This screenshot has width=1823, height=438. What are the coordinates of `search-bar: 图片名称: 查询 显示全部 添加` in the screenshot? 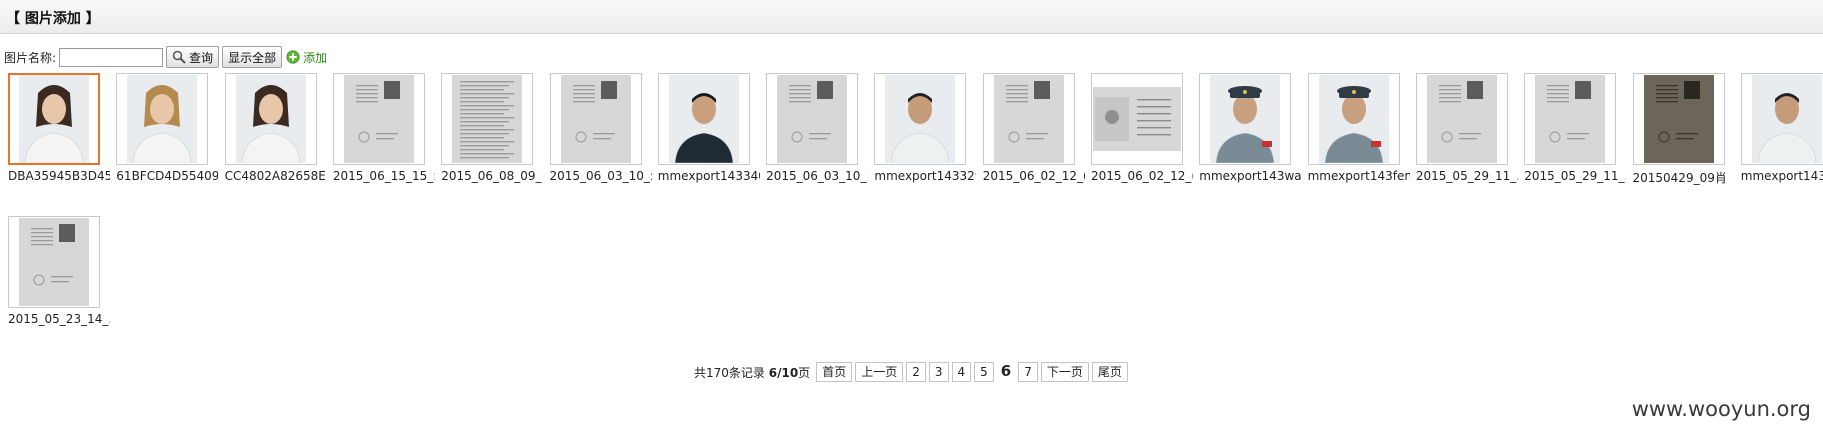 It's located at (165, 57).